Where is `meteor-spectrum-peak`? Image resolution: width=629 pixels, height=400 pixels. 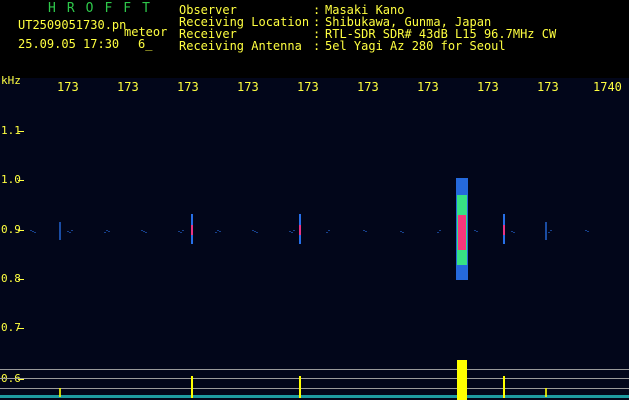 meteor-spectrum-peak is located at coordinates (462, 380).